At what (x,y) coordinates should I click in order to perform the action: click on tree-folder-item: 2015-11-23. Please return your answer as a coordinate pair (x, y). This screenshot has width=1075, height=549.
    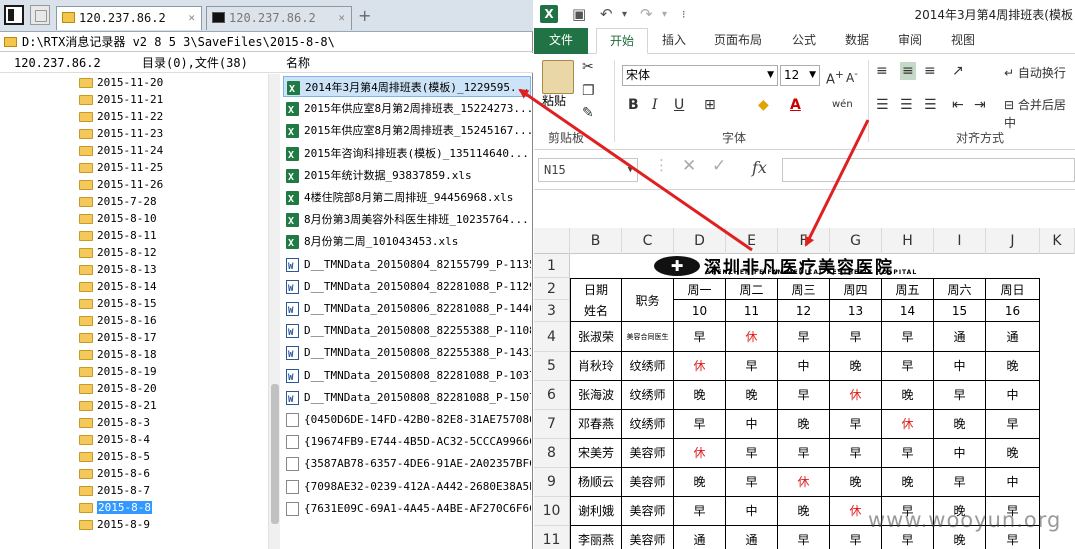
    Looking at the image, I should click on (120, 133).